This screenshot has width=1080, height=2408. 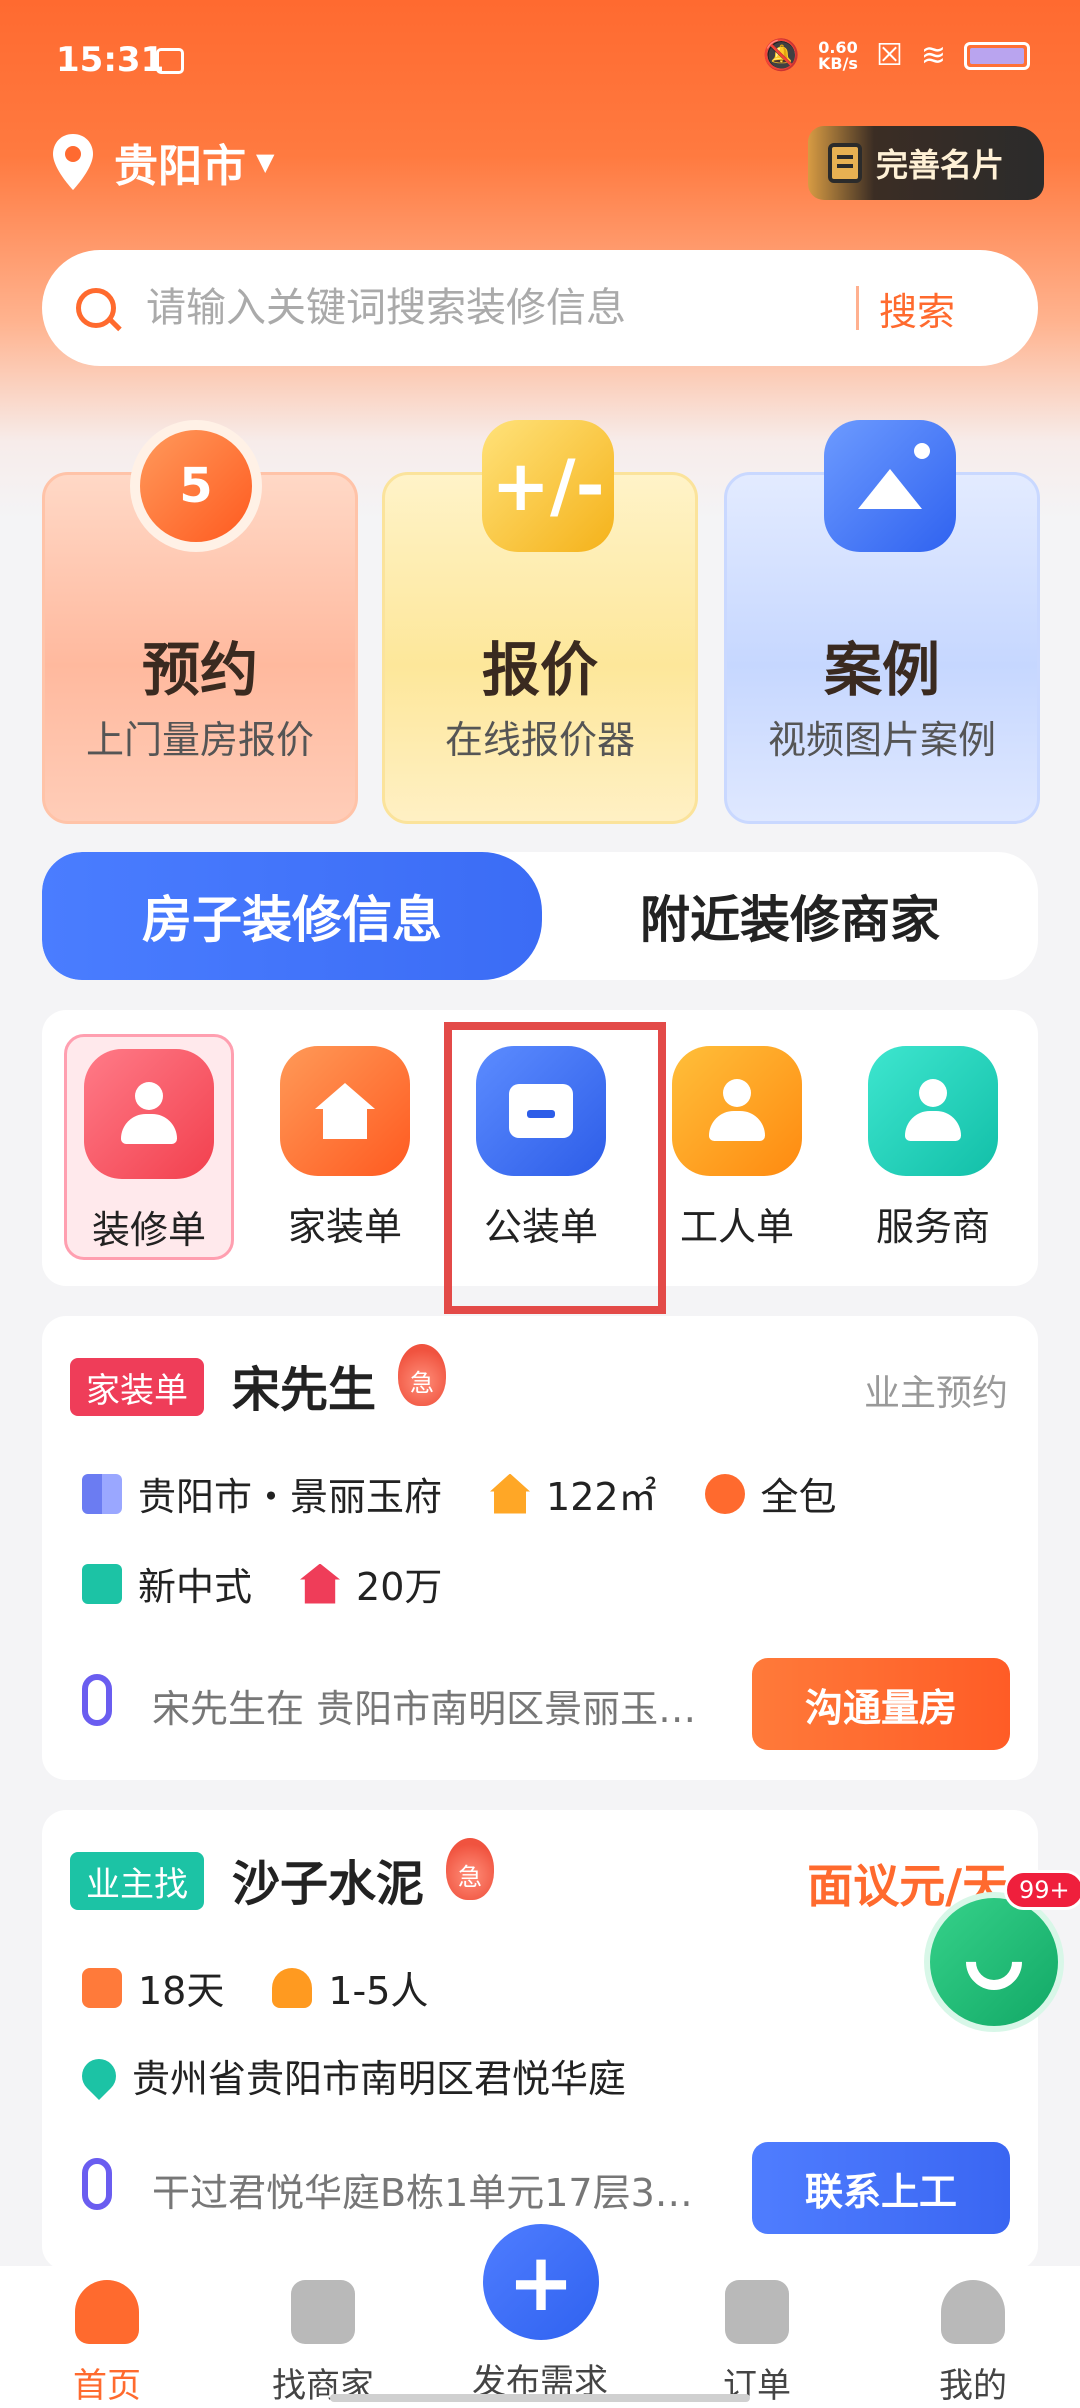 I want to click on feature-subtitle: 在线报价器, so click(x=539, y=740).